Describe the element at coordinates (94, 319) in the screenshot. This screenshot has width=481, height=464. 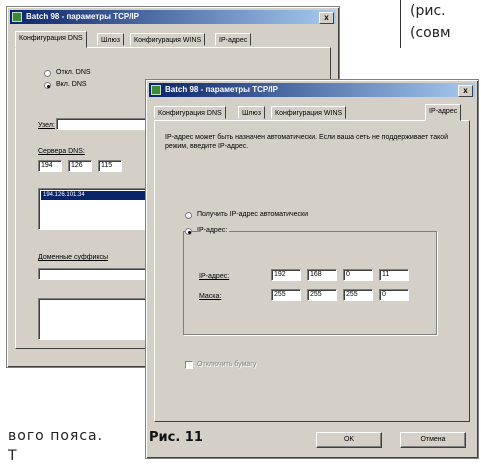
I see `domain-suffix-list` at that location.